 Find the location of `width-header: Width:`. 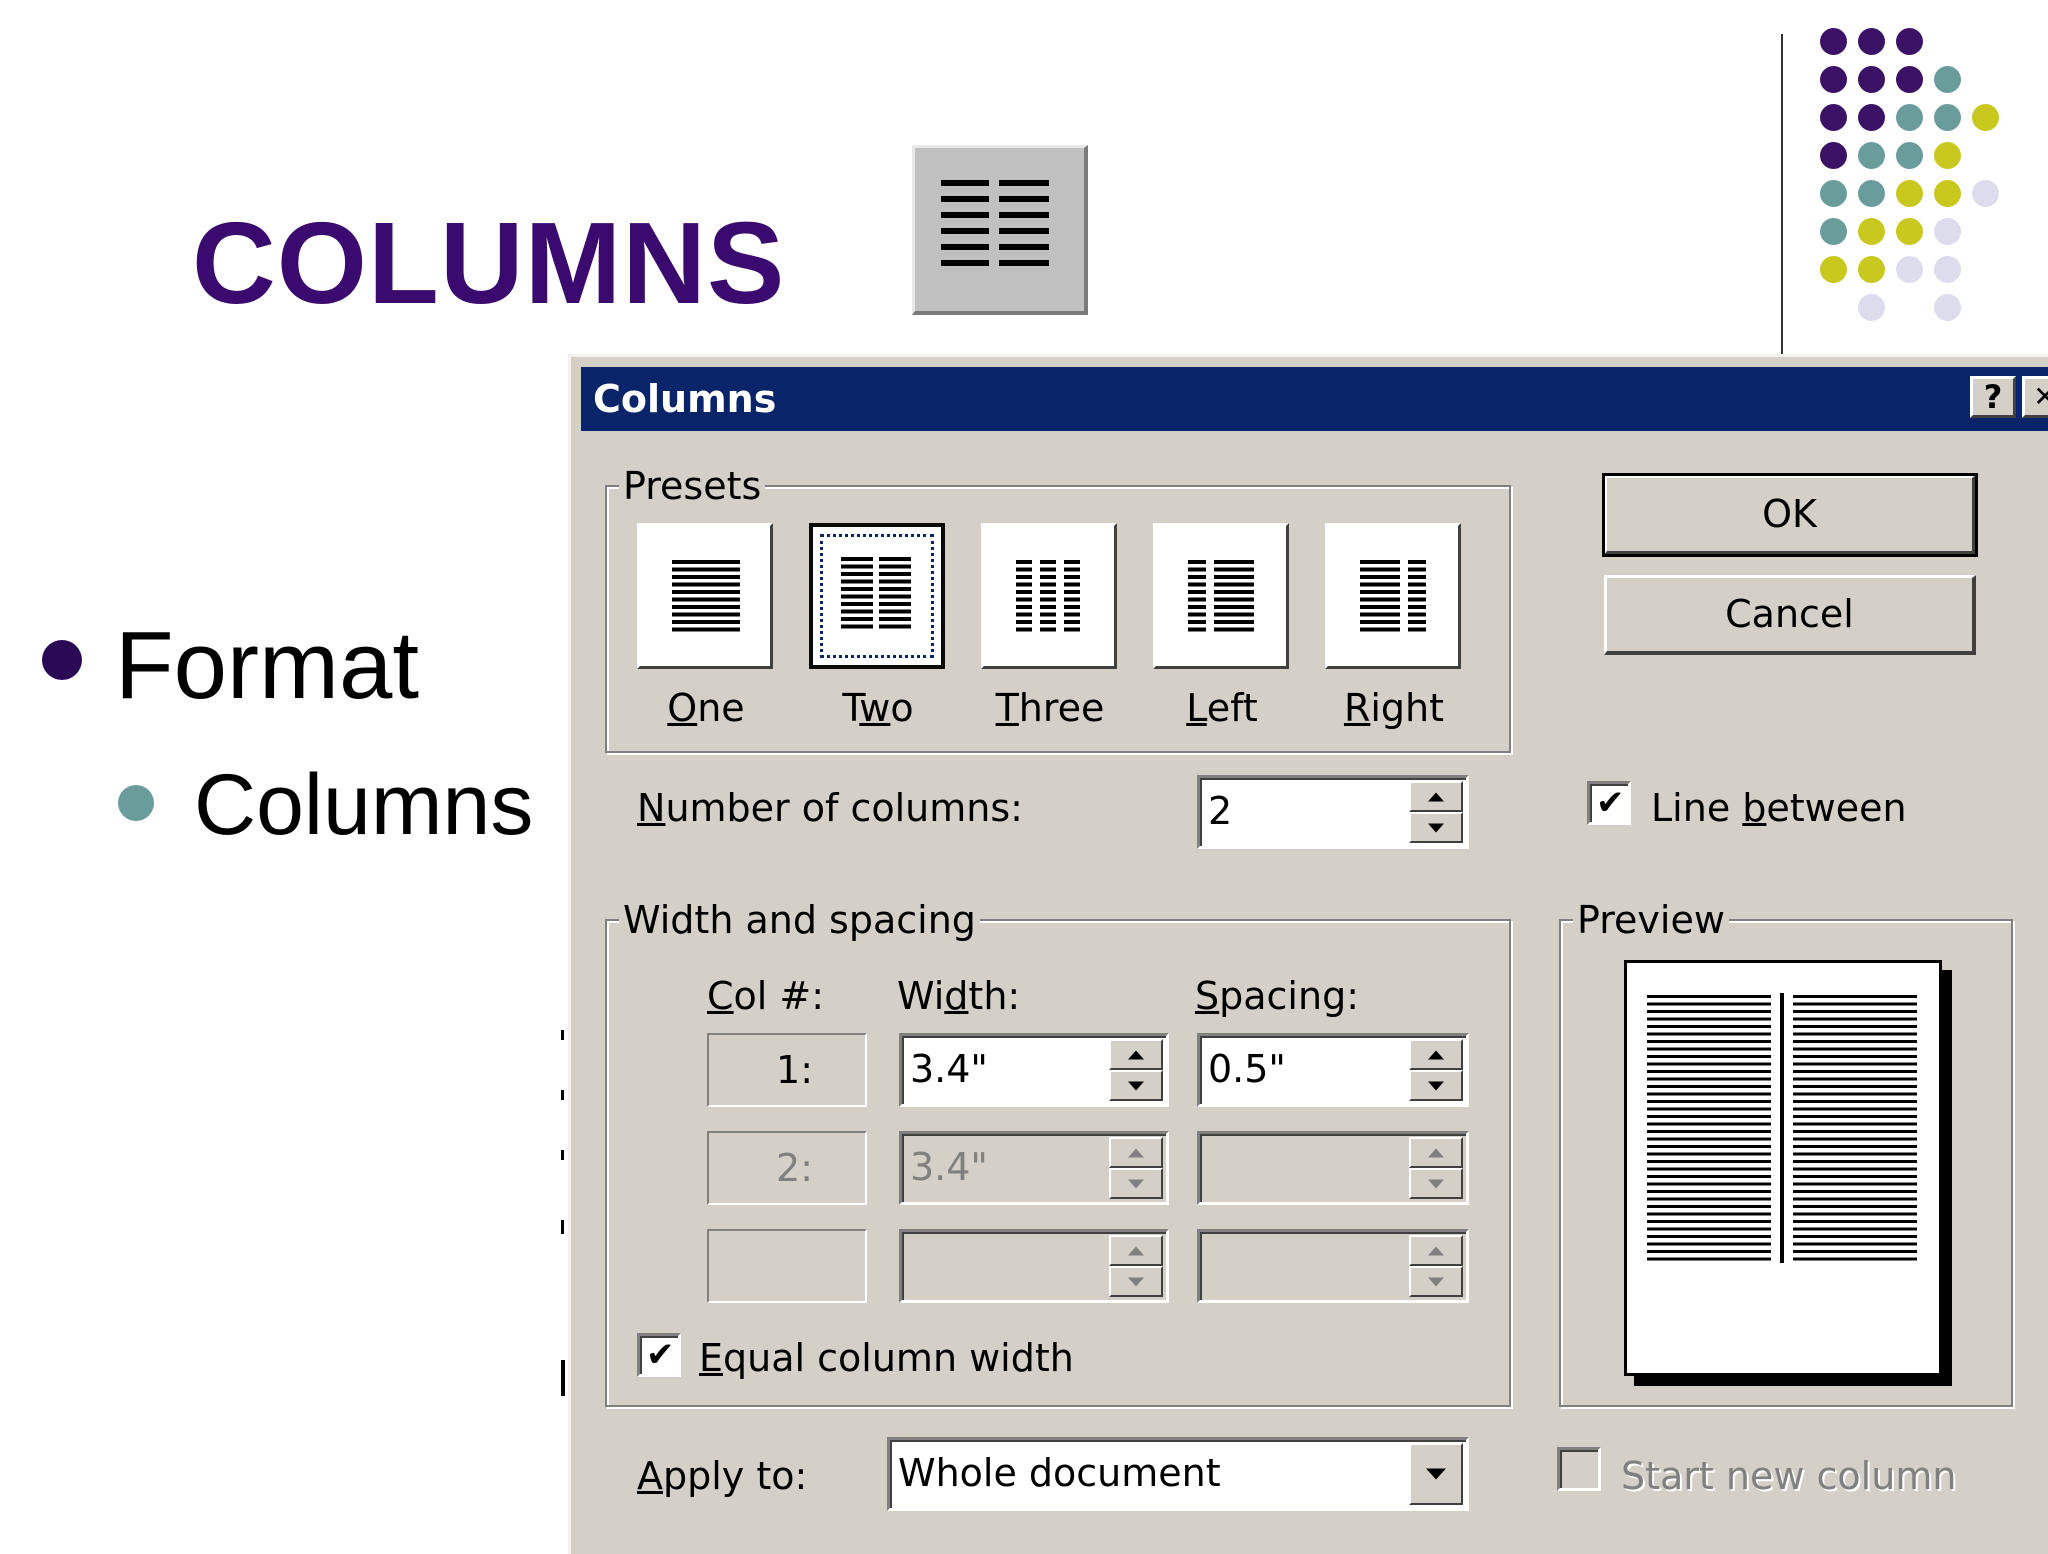

width-header: Width: is located at coordinates (958, 996).